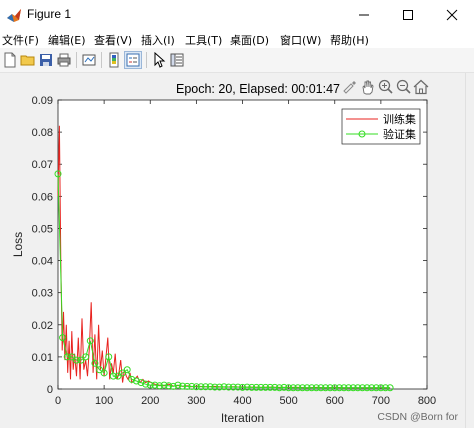  I want to click on window-right-edge, so click(469, 250).